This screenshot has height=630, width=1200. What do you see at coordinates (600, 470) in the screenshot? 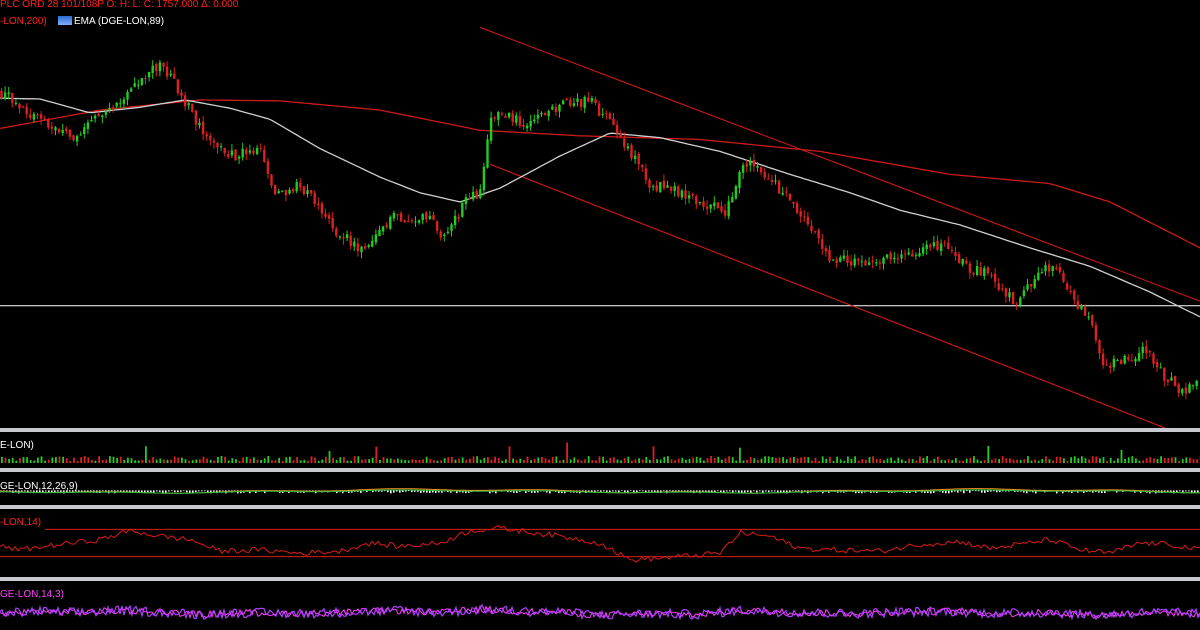
I see `panel-divider-volume` at bounding box center [600, 470].